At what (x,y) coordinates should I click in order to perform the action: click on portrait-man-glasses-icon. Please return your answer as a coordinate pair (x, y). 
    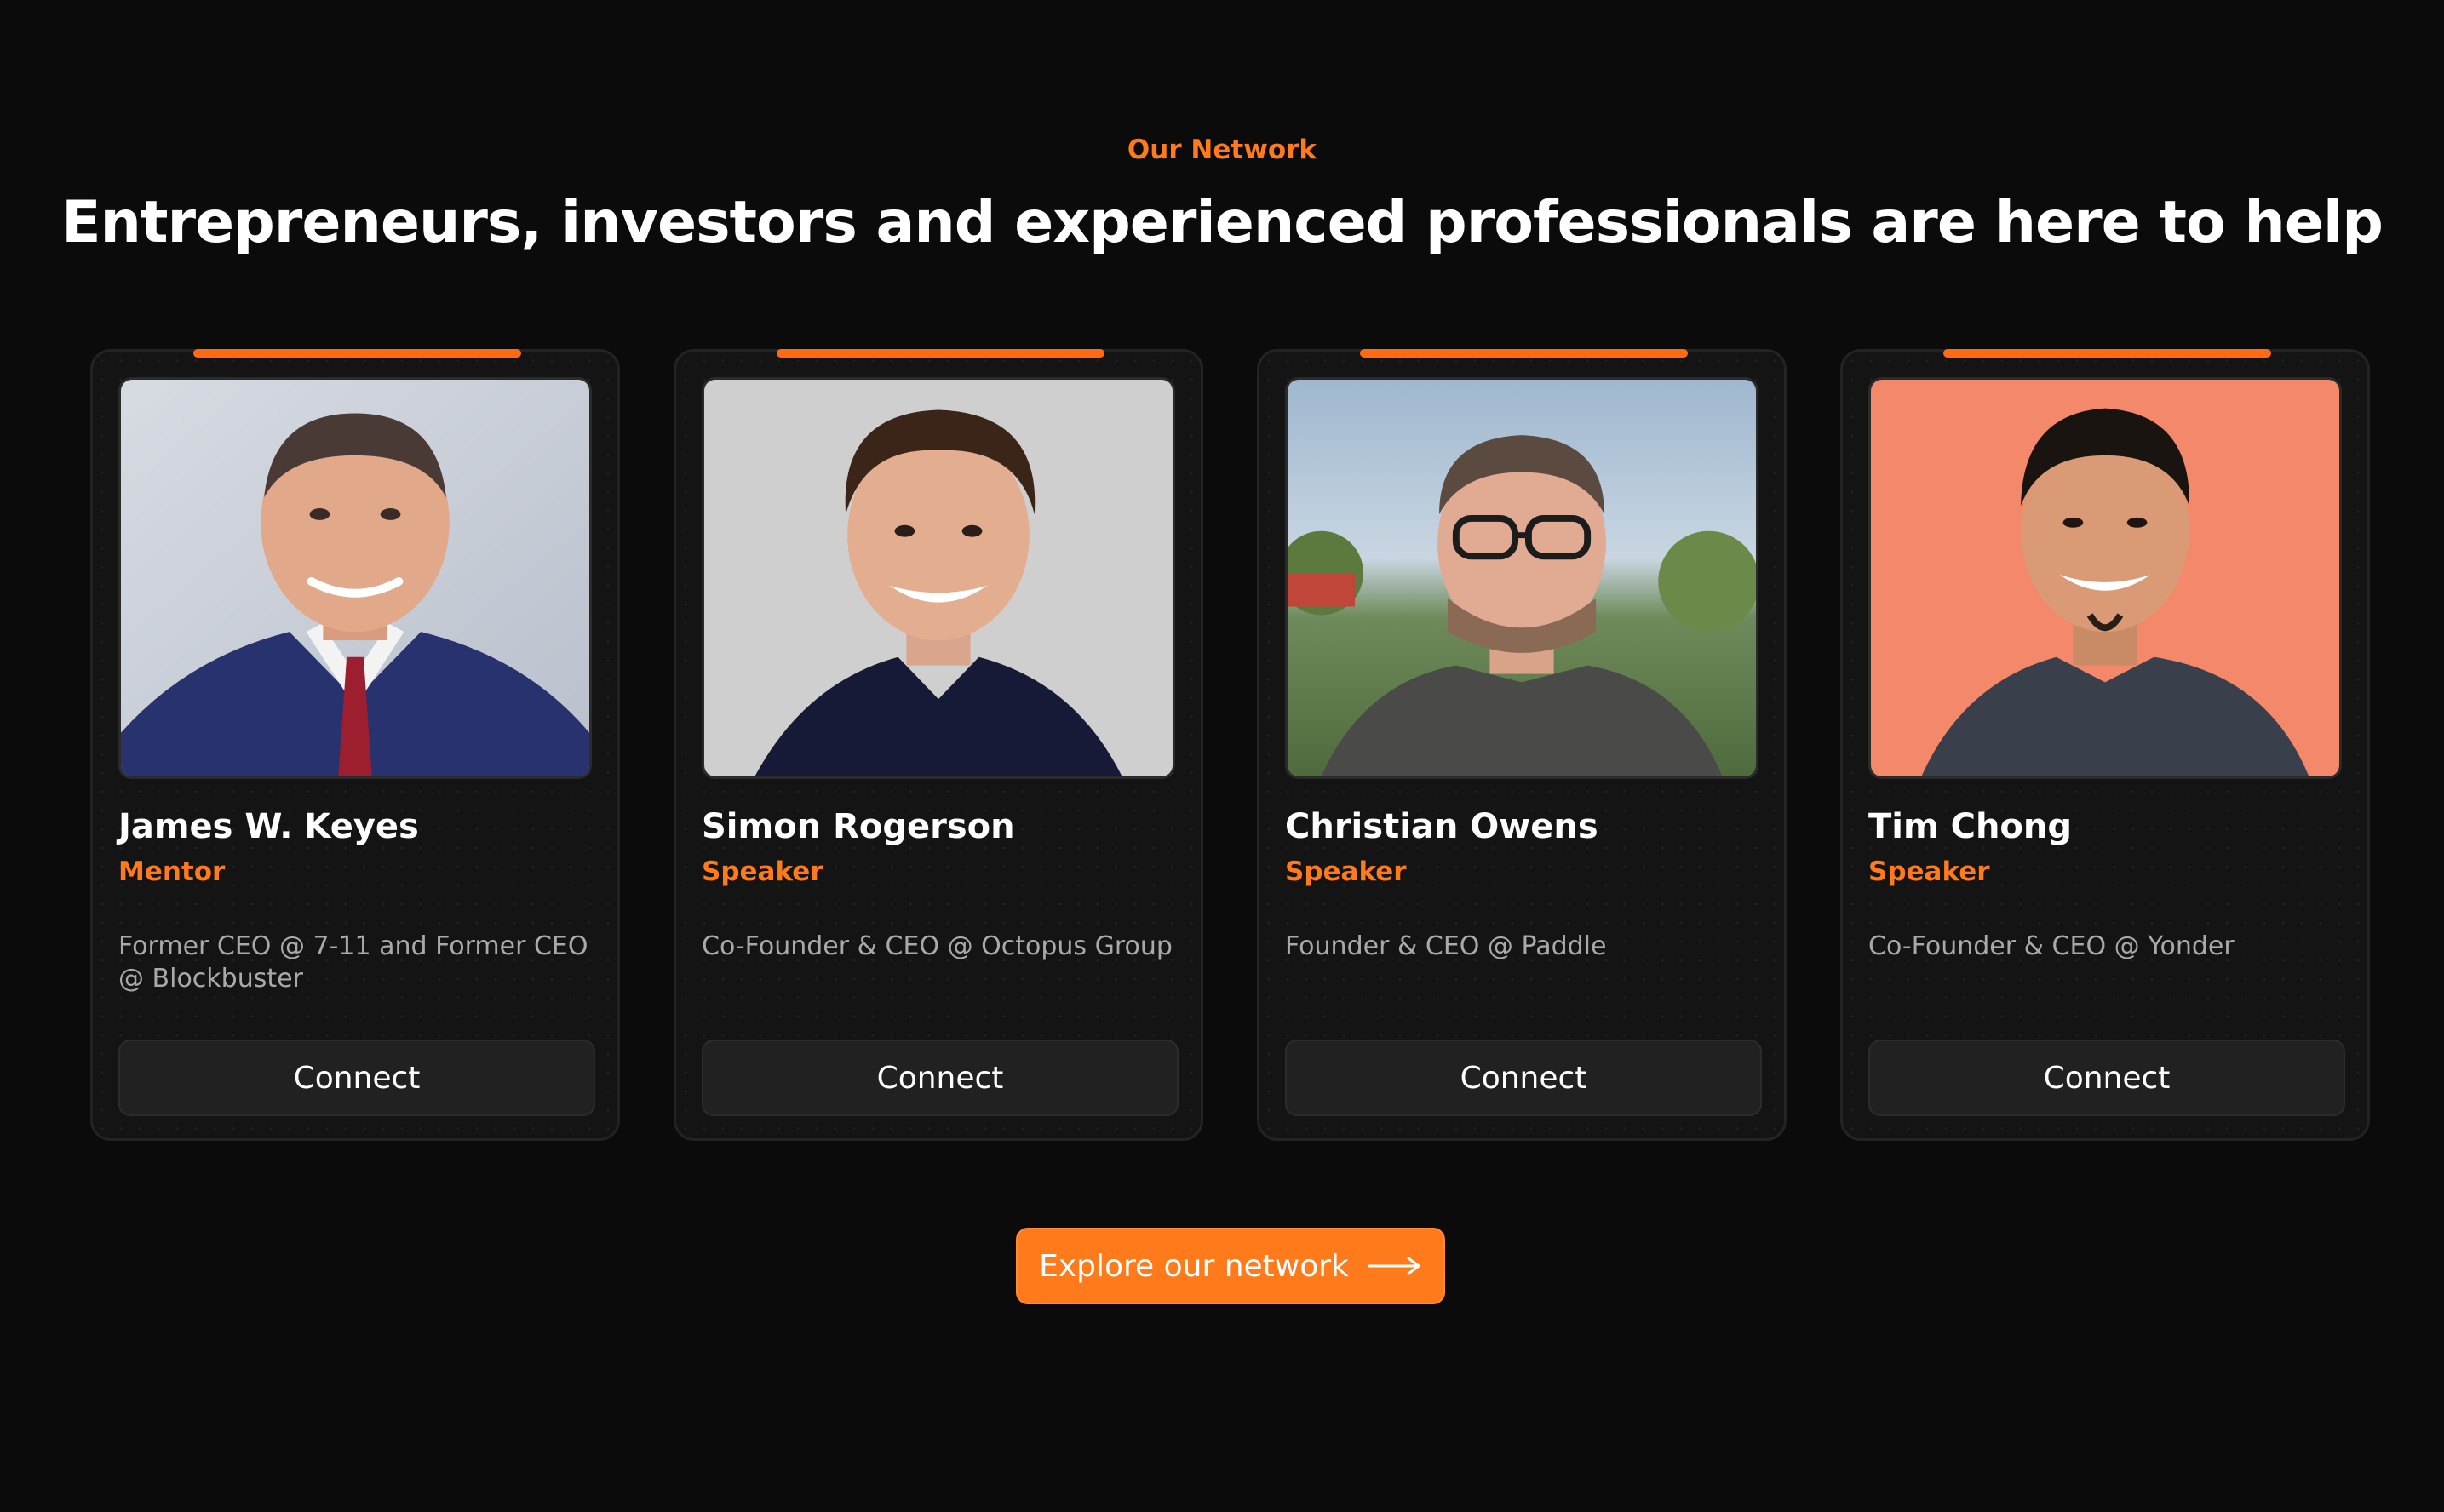
    Looking at the image, I should click on (1522, 578).